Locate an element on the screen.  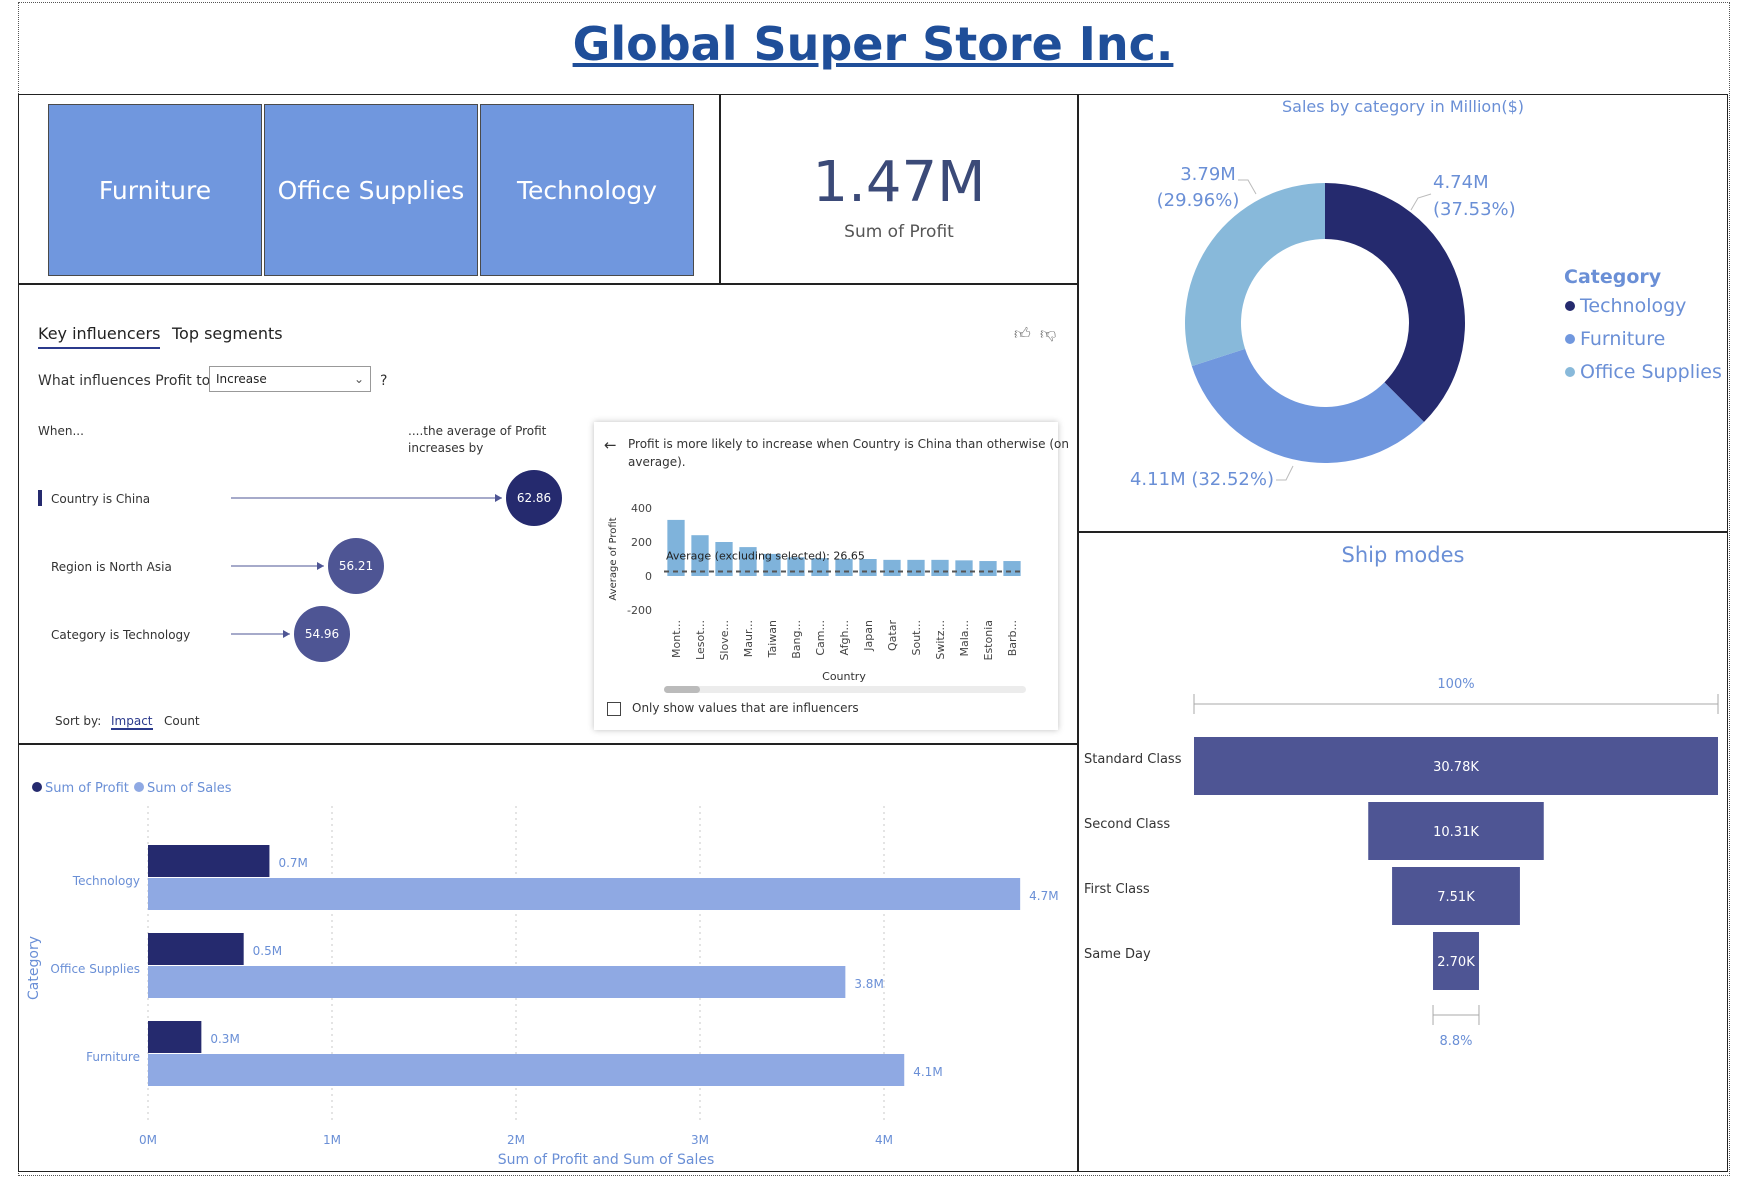
funnel-top-pct: 100% is located at coordinates (1455, 684).